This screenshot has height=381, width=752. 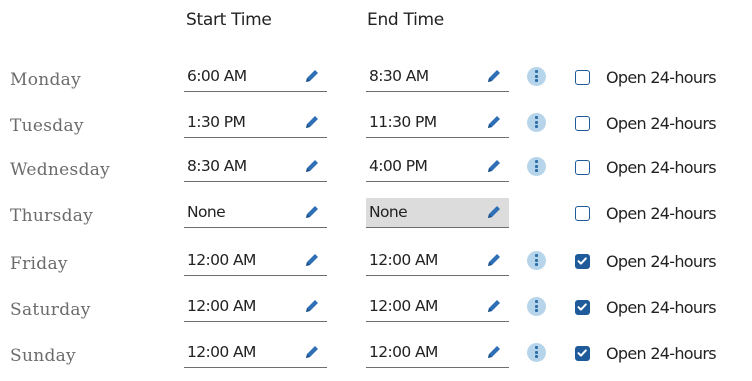 I want to click on day-label: Tuesday, so click(x=47, y=126).